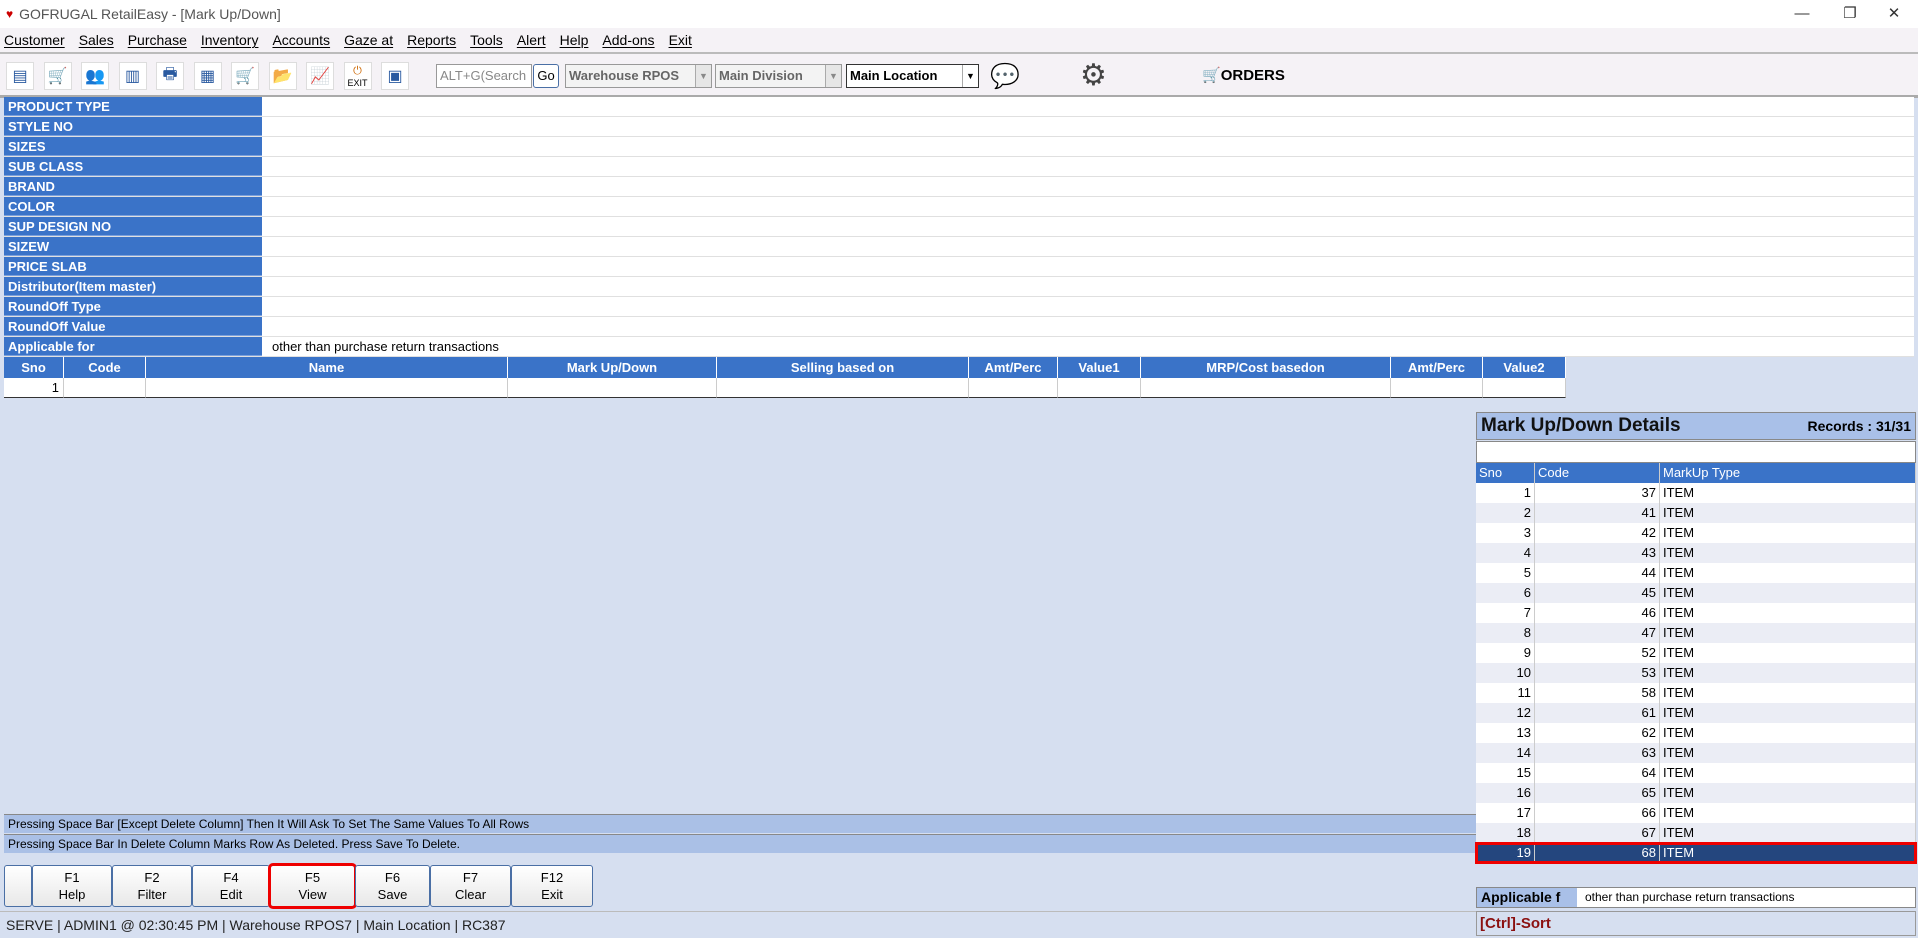  Describe the element at coordinates (612, 367) in the screenshot. I see `column-header: Mark Up/Down` at that location.